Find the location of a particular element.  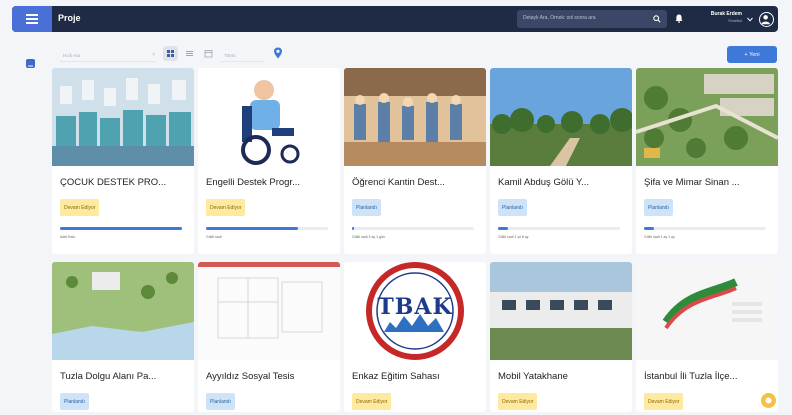

project-title: Ayyıldız Sosyal Tesis is located at coordinates (270, 376).